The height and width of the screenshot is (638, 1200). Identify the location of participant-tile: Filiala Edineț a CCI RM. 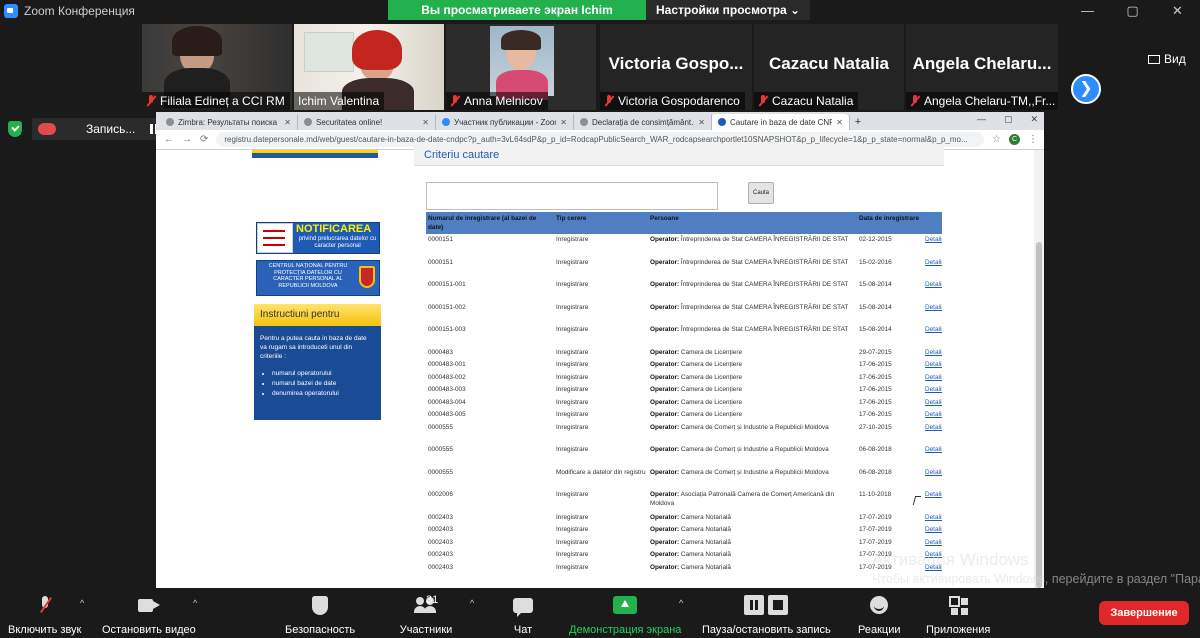
(217, 67).